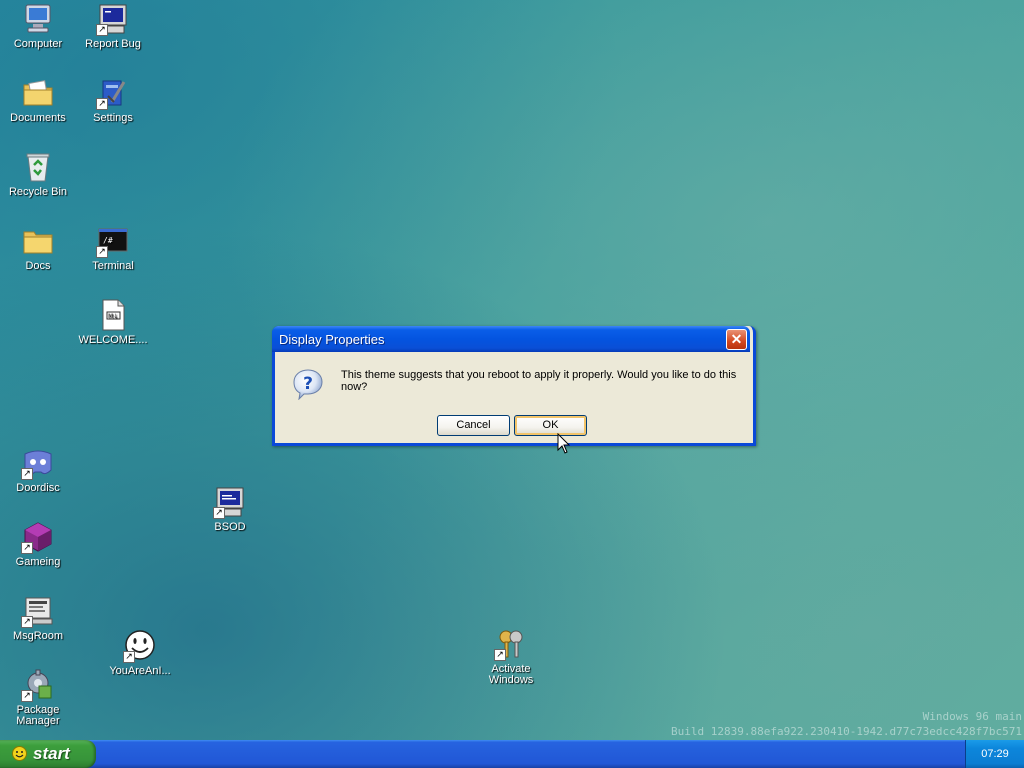 The image size is (1024, 768). What do you see at coordinates (113, 93) in the screenshot?
I see `settings-icon: ↗` at bounding box center [113, 93].